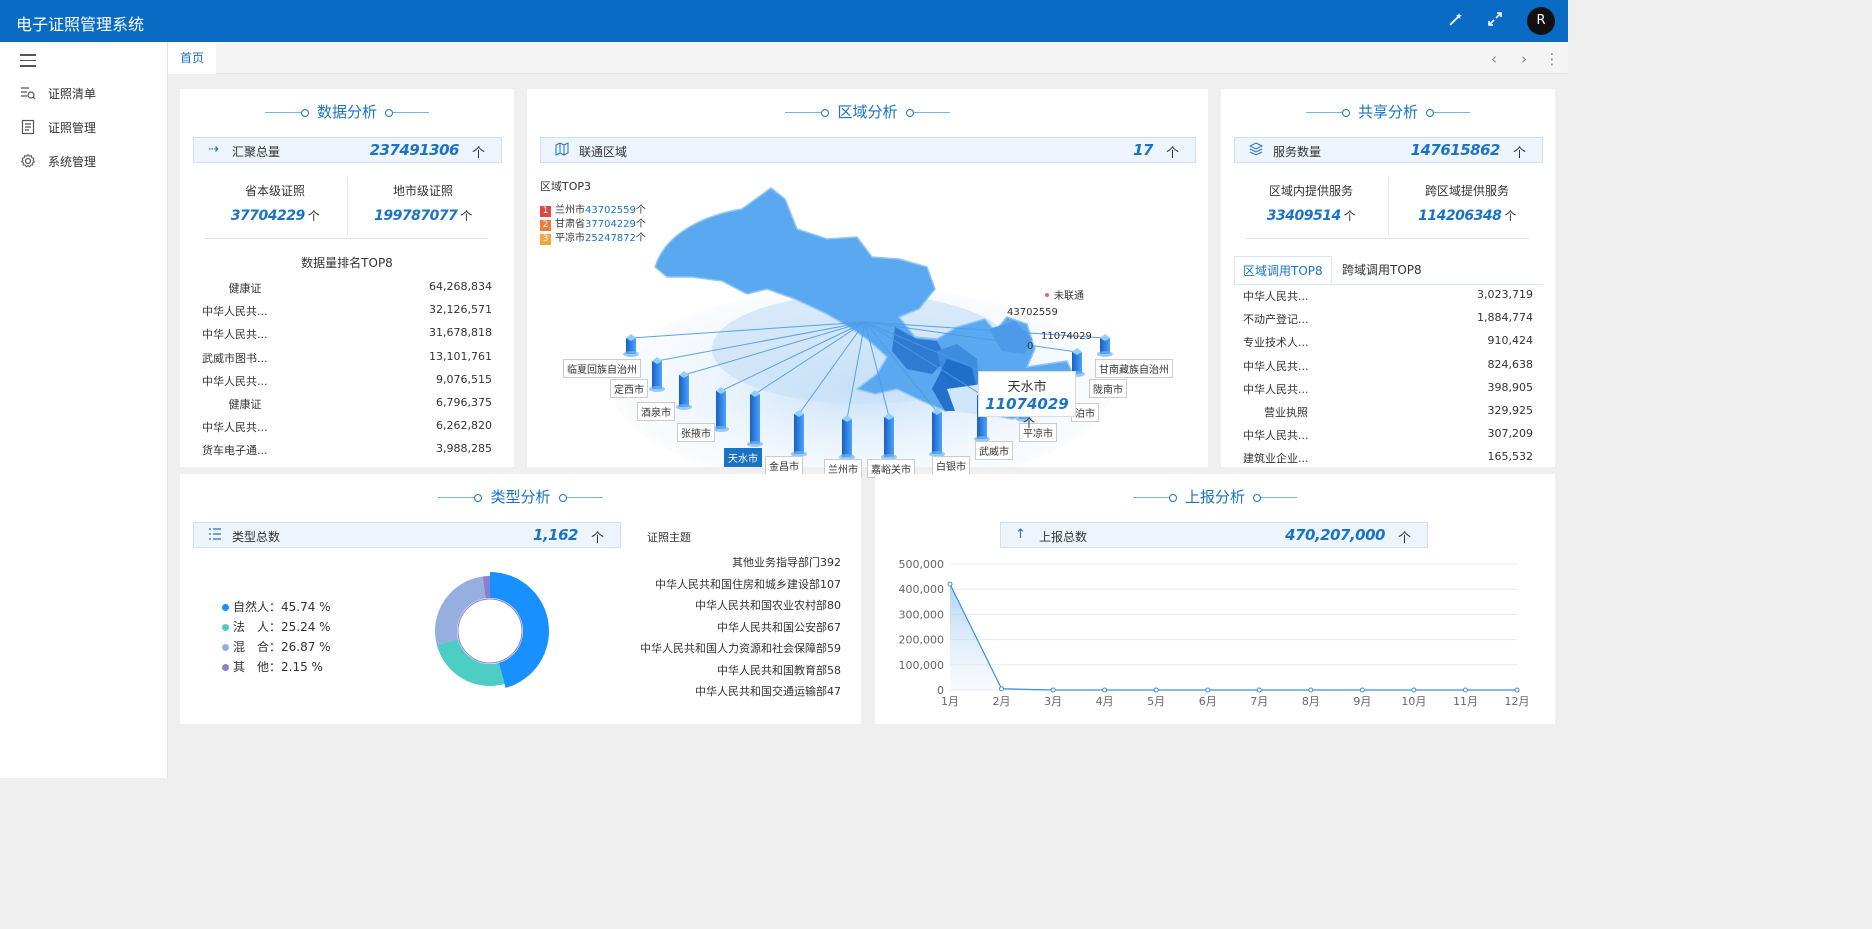 Image resolution: width=1872 pixels, height=929 pixels. I want to click on summary-bar: 服务数量 147615862 个, so click(1388, 150).